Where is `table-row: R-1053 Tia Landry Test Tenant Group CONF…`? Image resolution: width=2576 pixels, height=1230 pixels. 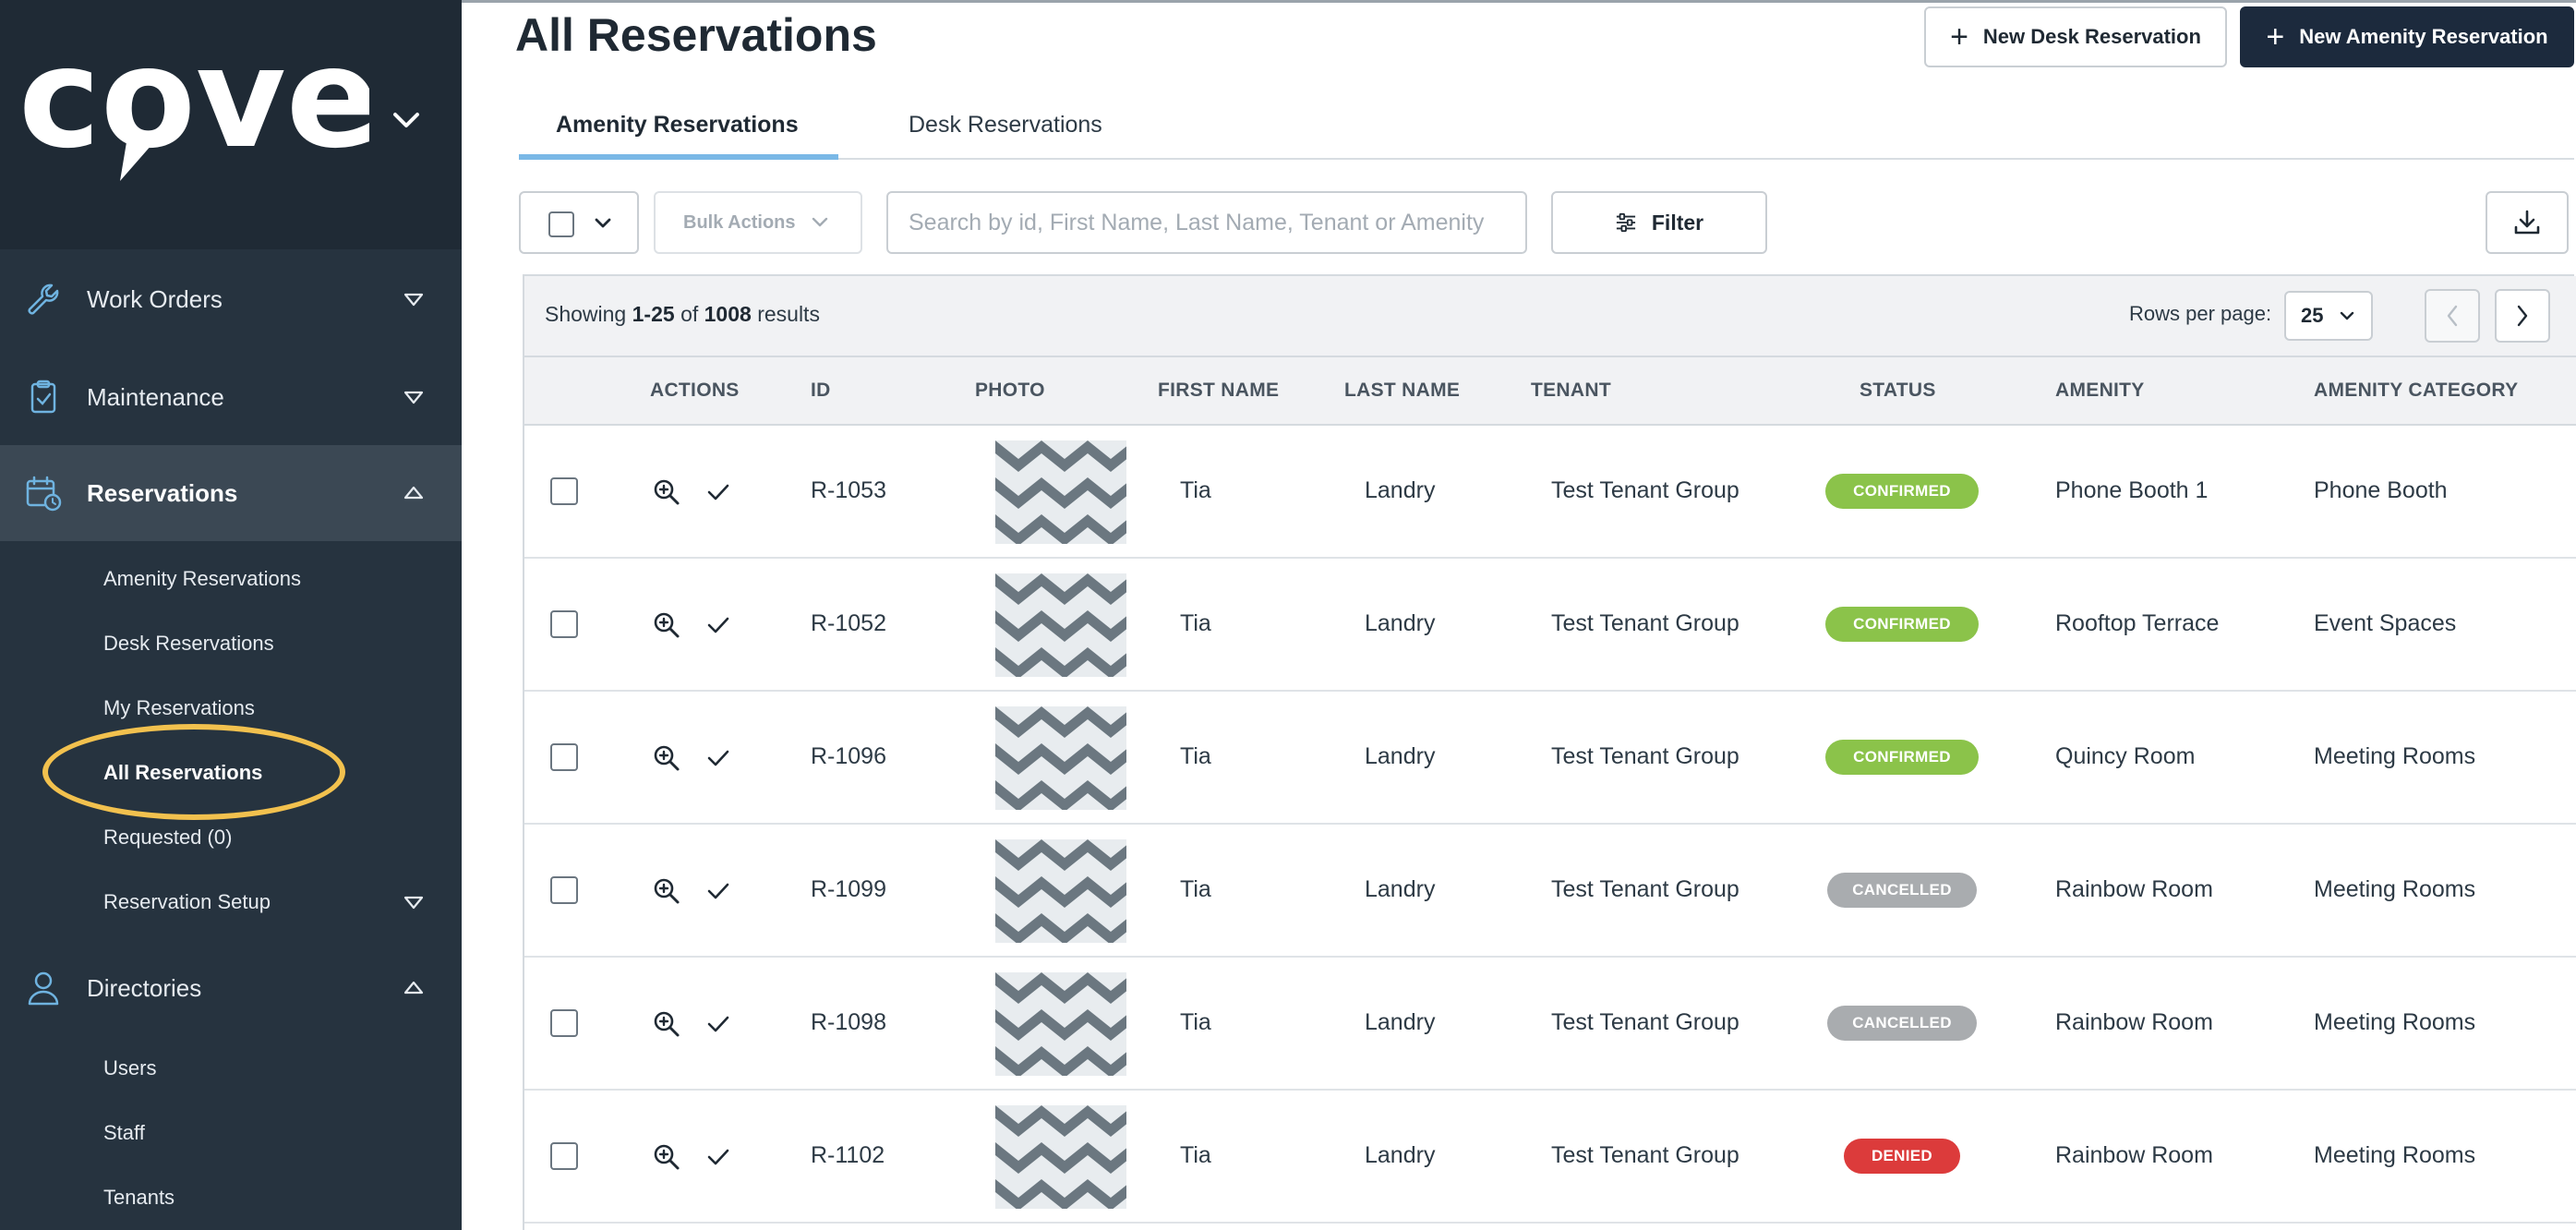 table-row: R-1053 Tia Landry Test Tenant Group CONF… is located at coordinates (1550, 493).